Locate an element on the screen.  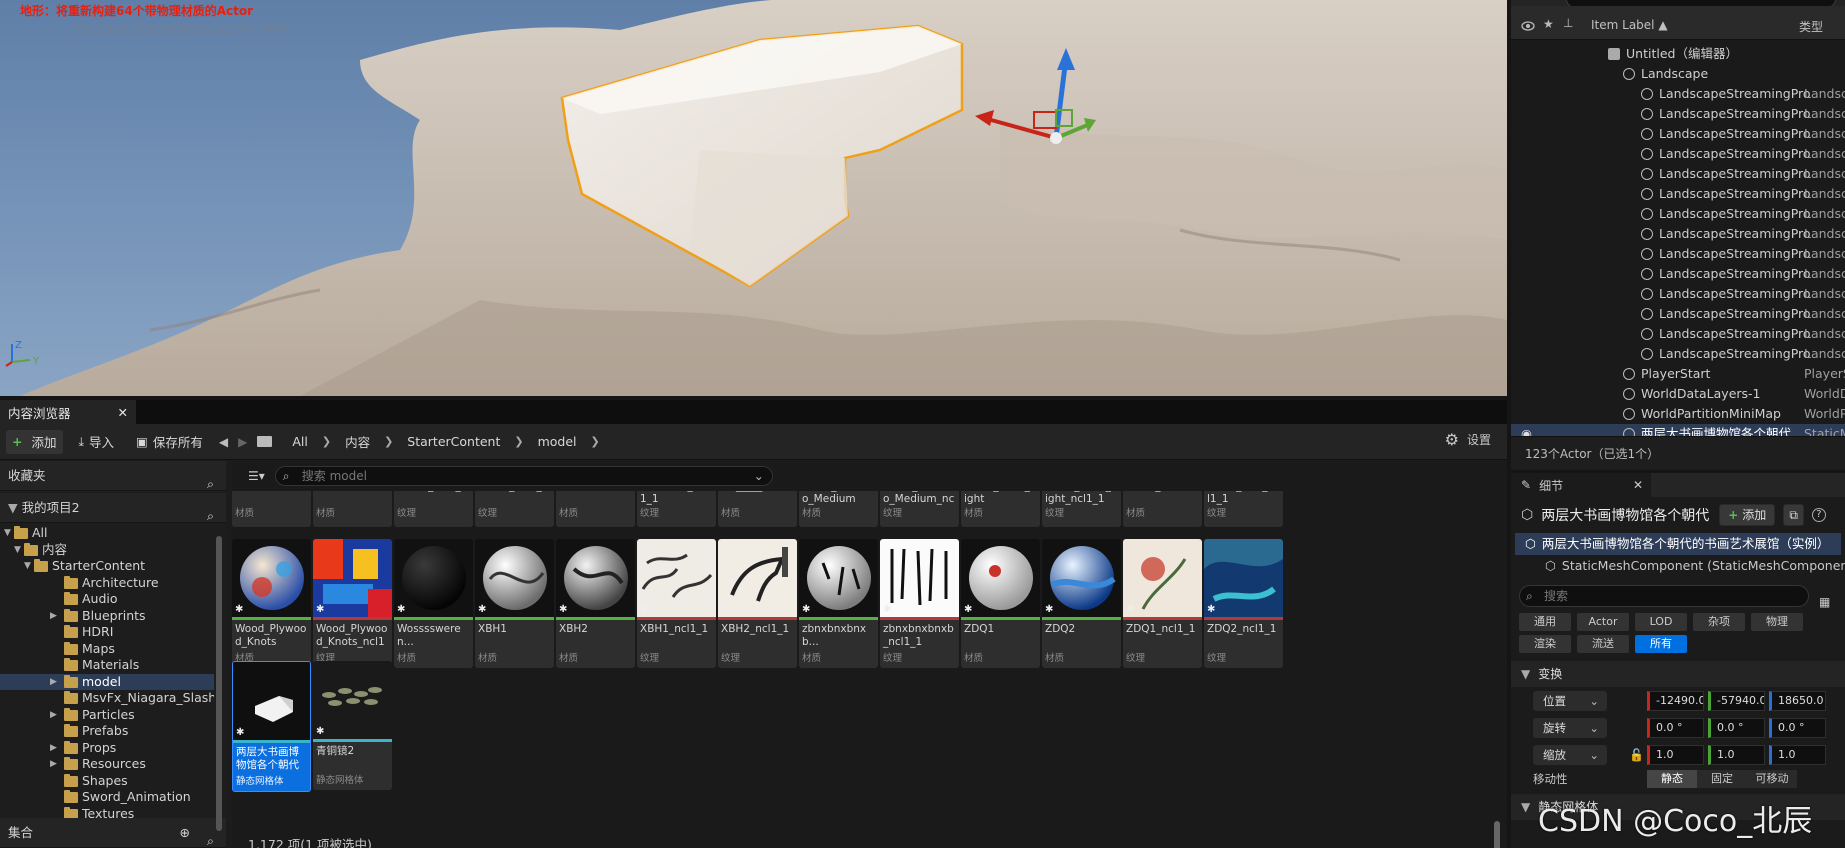
asset-tile: ✱ ZDQ1 材质 is located at coordinates (1000, 603).